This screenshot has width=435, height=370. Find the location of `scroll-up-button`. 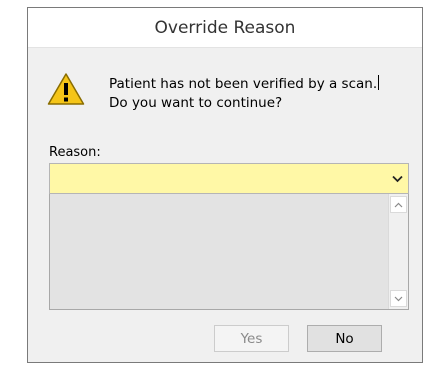

scroll-up-button is located at coordinates (398, 204).